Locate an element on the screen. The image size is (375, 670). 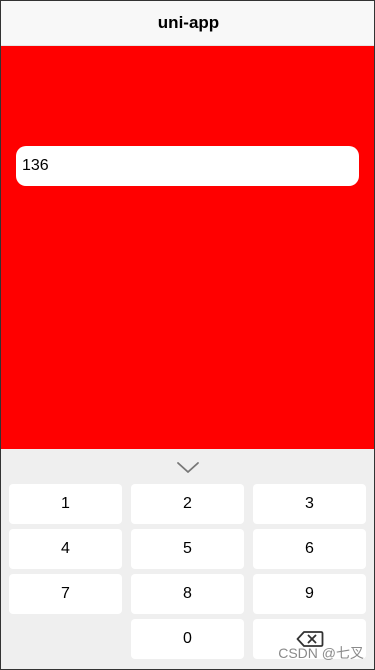
key-3: 3 is located at coordinates (309, 504).